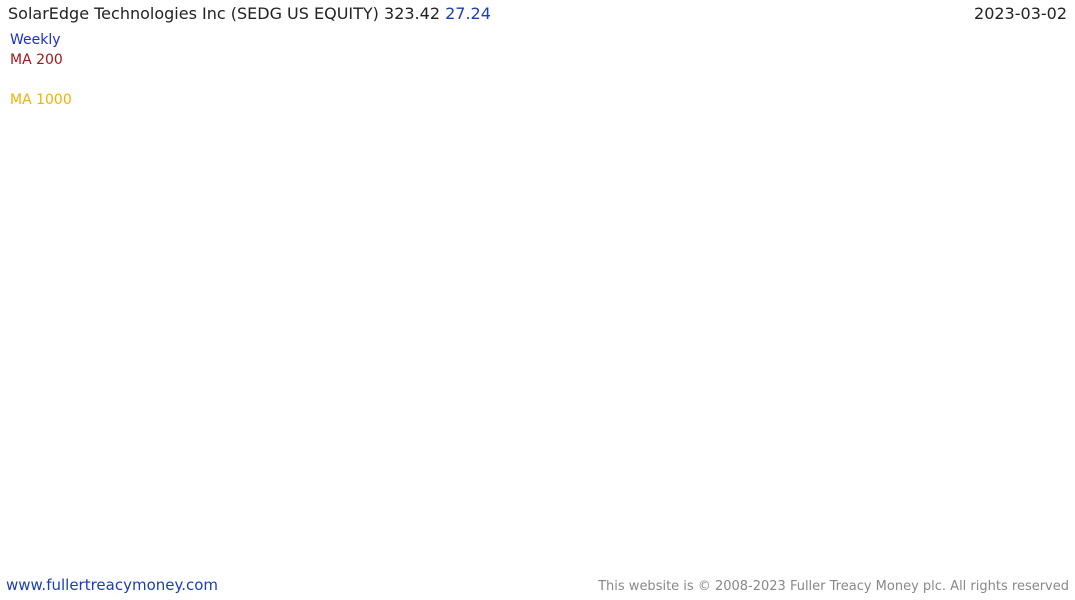 Image resolution: width=1075 pixels, height=600 pixels. Describe the element at coordinates (224, 559) in the screenshot. I see `x-tick-label: Apr` at that location.